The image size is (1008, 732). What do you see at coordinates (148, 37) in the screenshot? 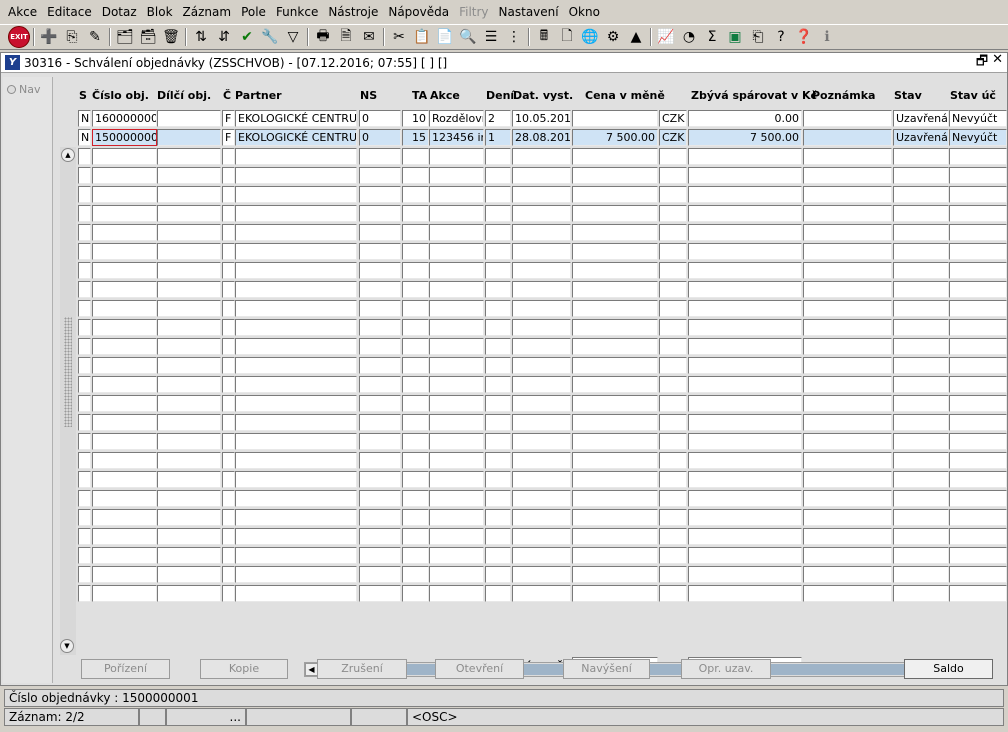
I see `query-execute-icon: 🗃` at bounding box center [148, 37].